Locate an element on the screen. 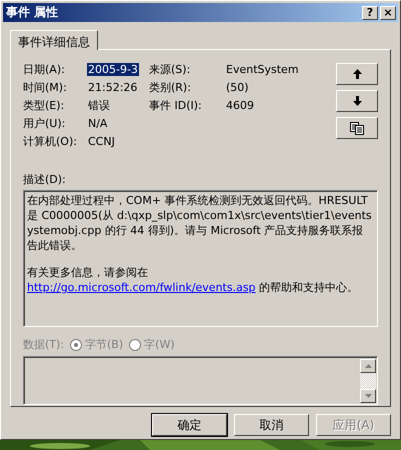 Image resolution: width=401 pixels, height=450 pixels. field-value: 21:52:26 is located at coordinates (112, 87).